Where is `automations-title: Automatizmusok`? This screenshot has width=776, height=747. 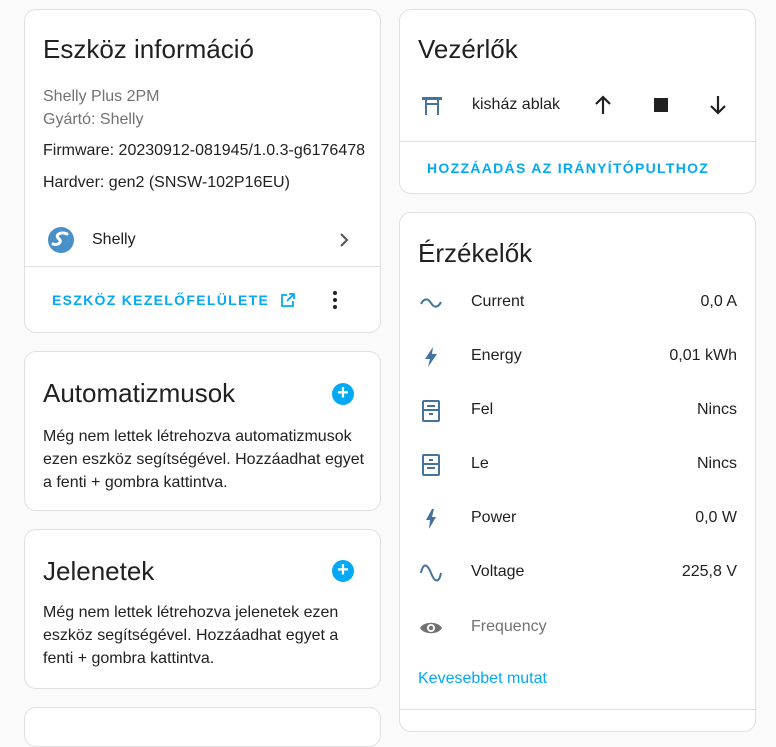
automations-title: Automatizmusok is located at coordinates (139, 393).